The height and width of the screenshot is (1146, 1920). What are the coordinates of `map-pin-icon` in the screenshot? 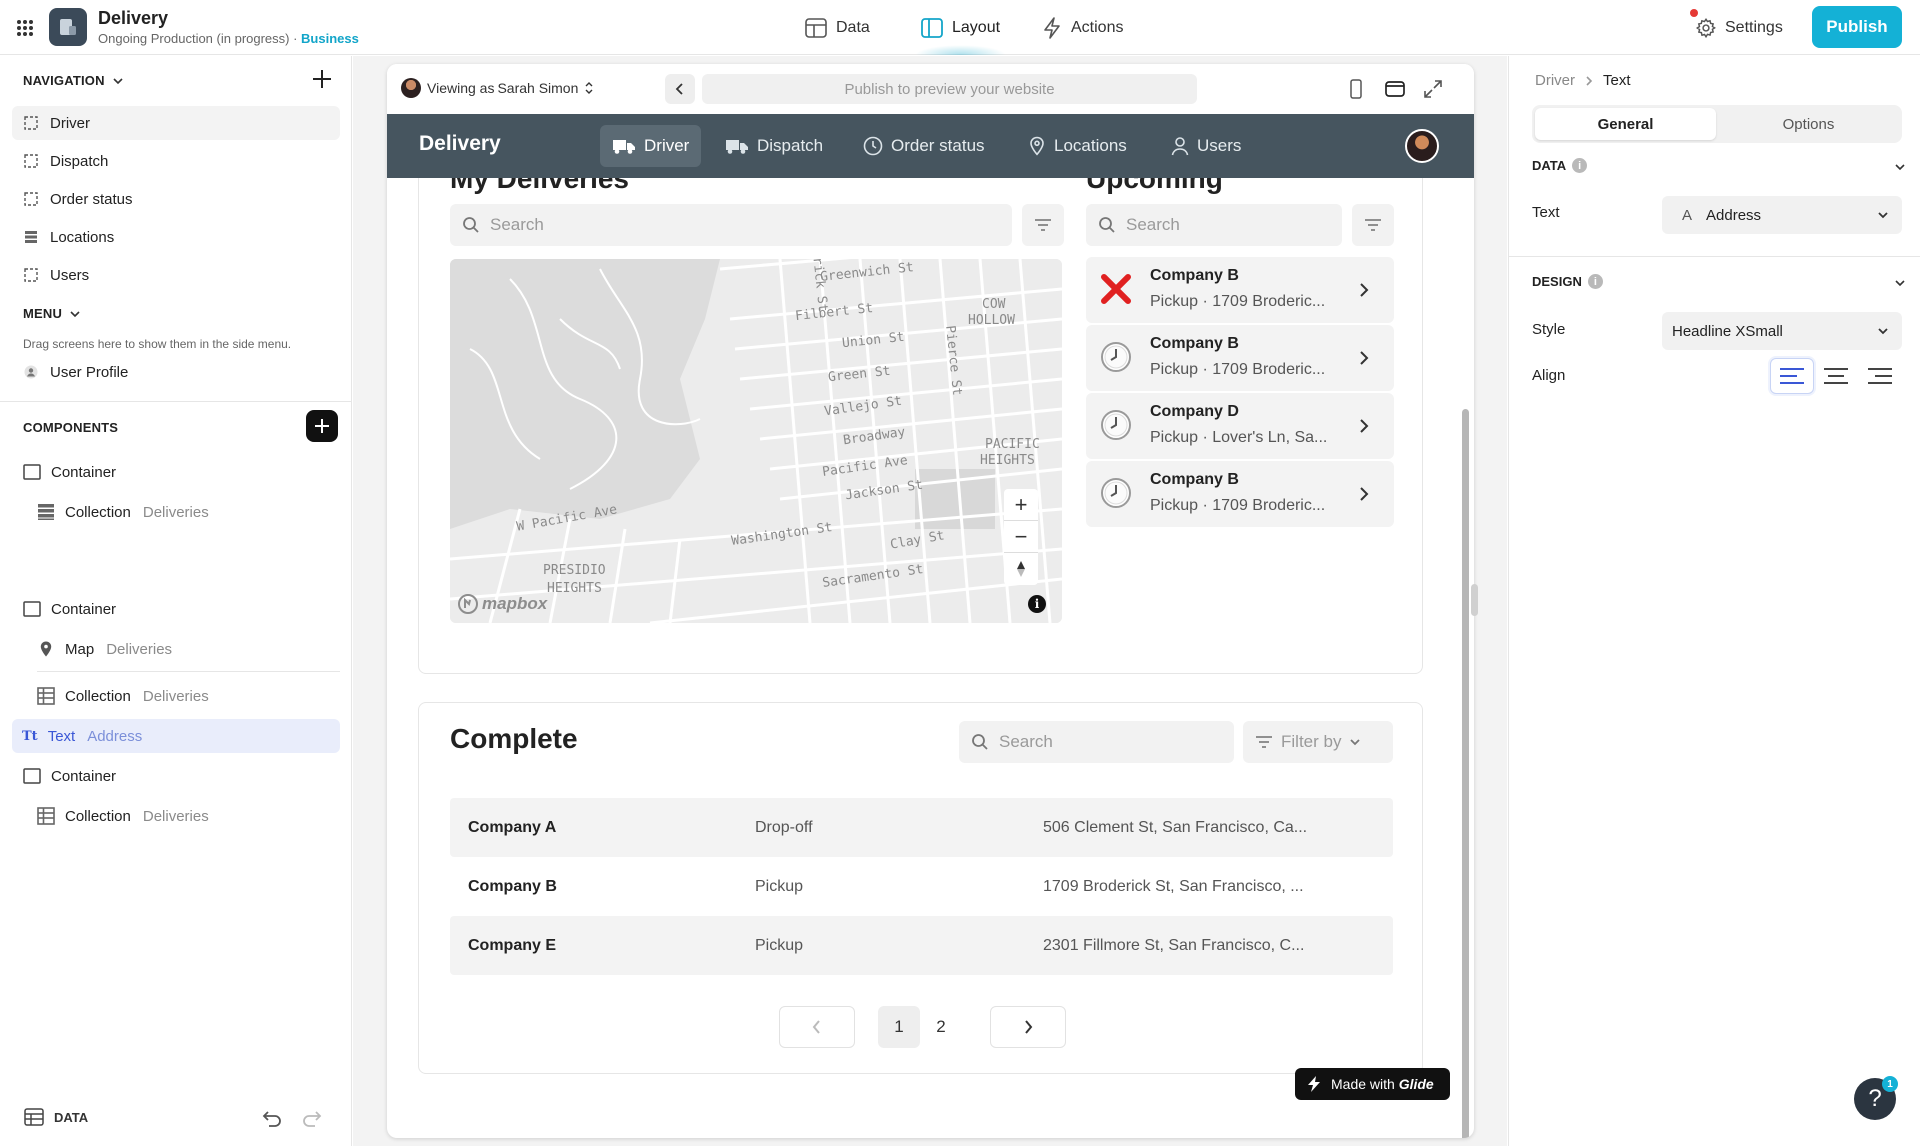 It's located at (46, 649).